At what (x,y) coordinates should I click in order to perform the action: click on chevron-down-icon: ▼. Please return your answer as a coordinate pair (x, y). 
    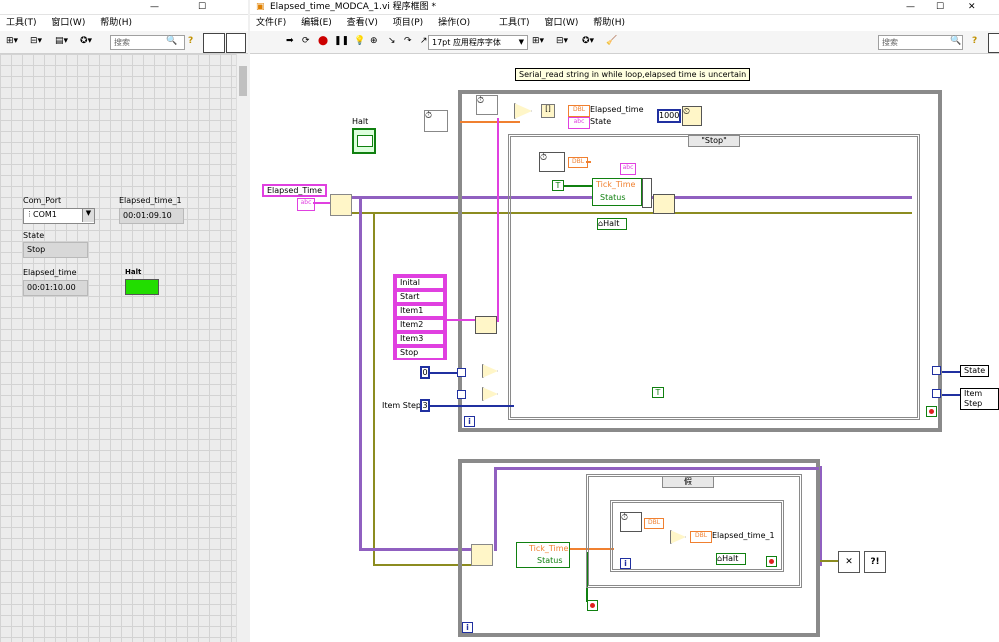
    Looking at the image, I should click on (88, 215).